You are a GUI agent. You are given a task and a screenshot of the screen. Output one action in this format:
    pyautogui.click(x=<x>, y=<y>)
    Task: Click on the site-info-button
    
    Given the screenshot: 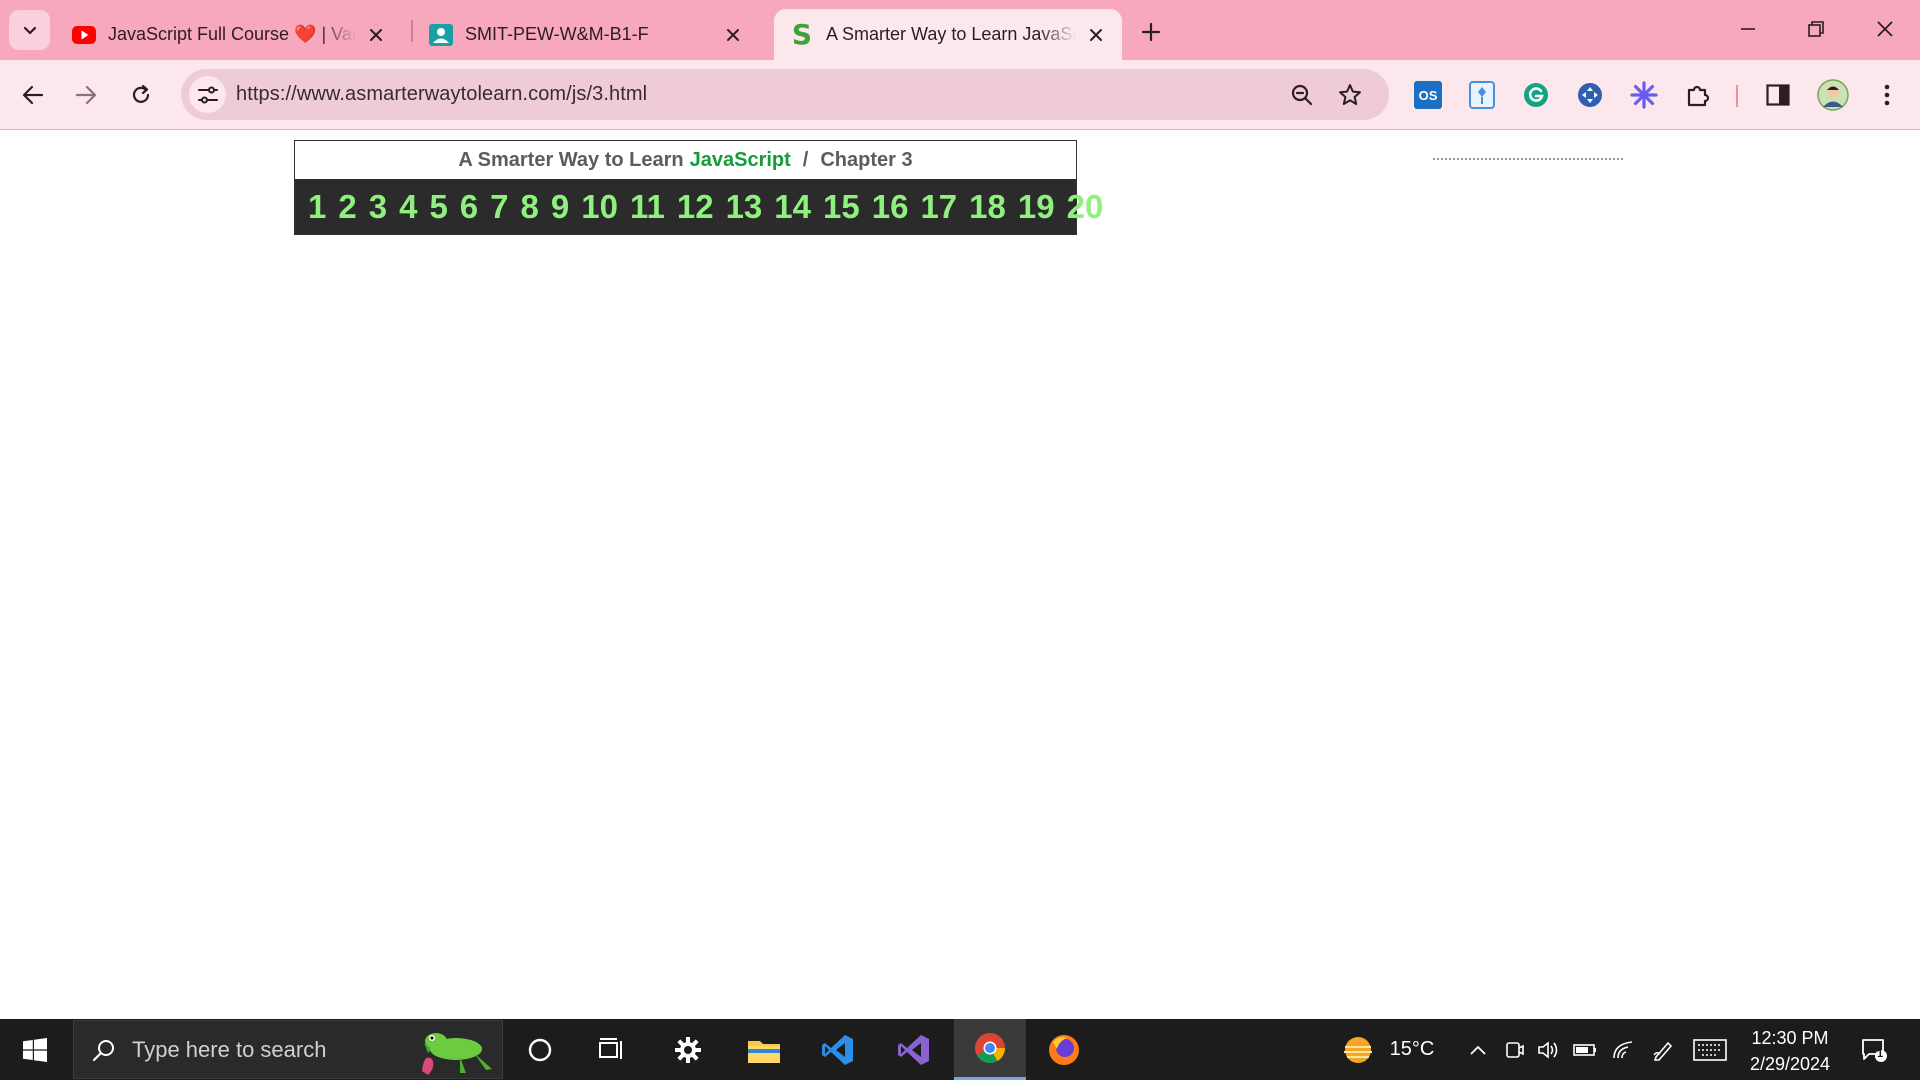 What is the action you would take?
    pyautogui.click(x=207, y=94)
    